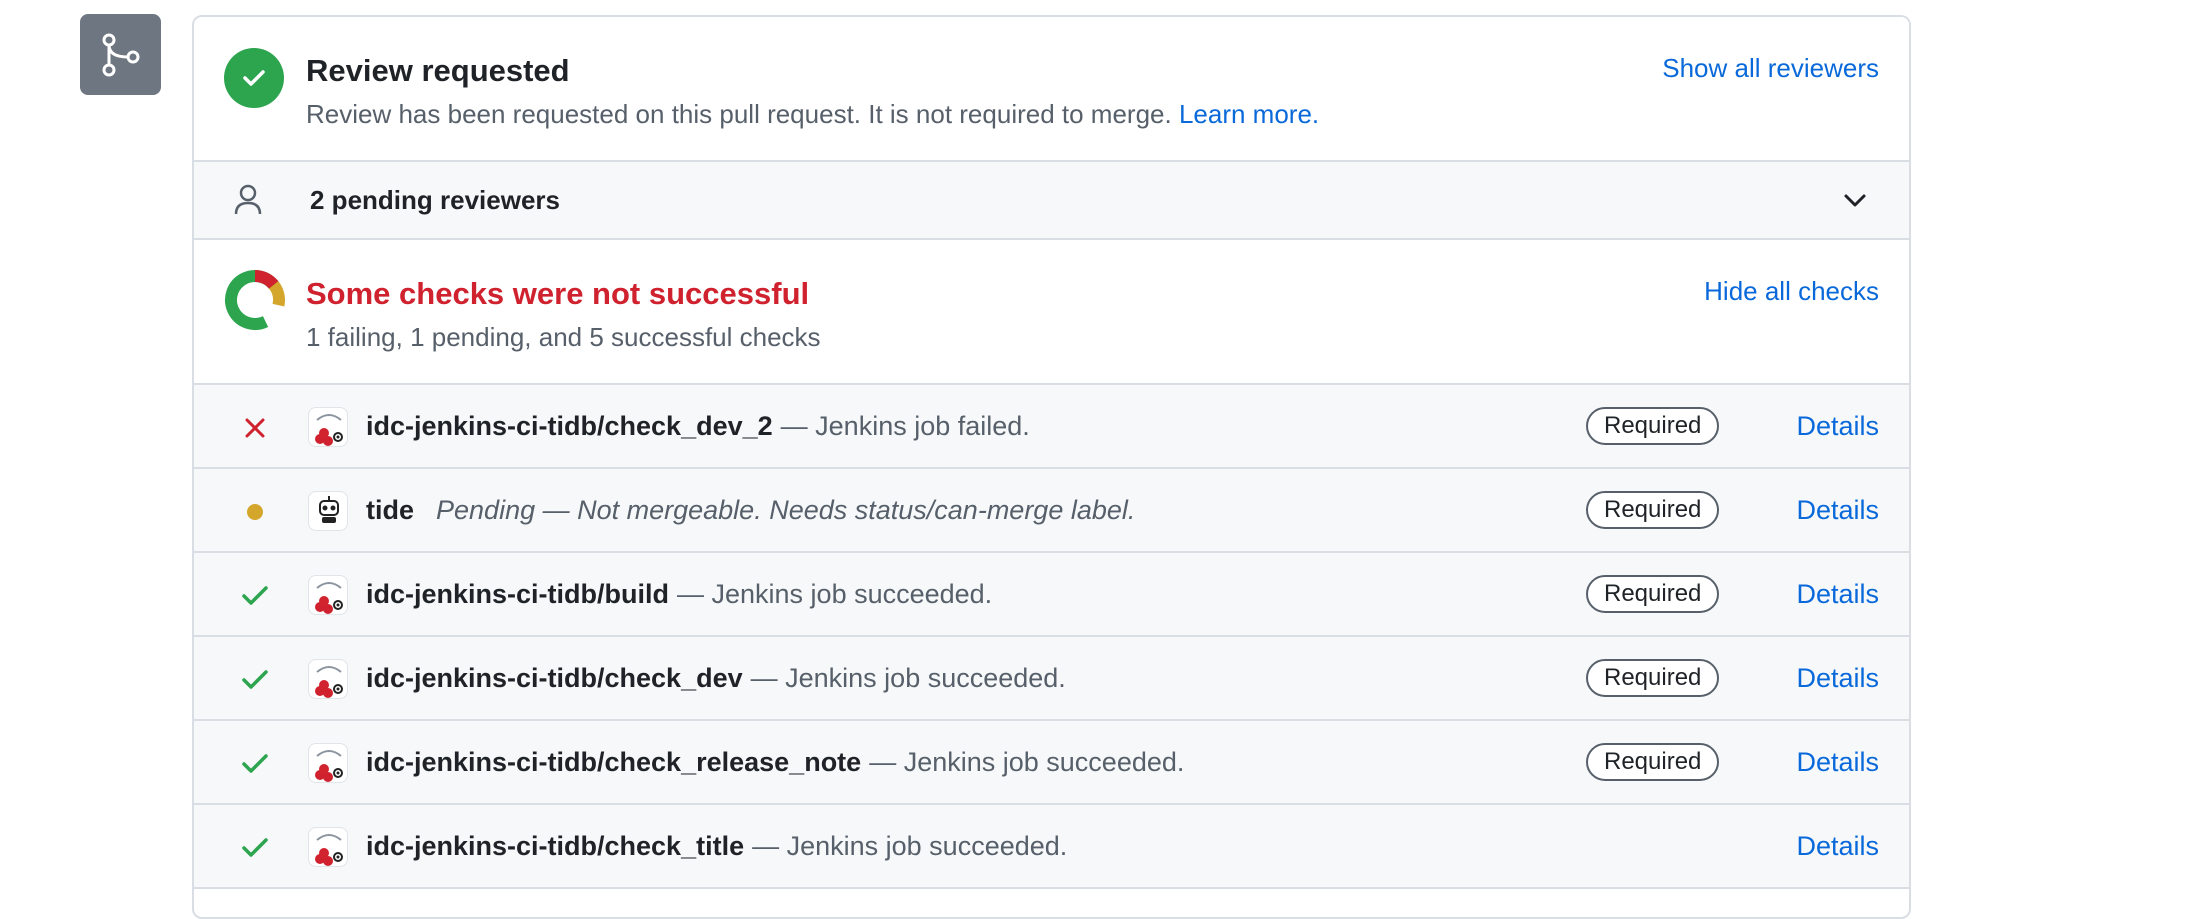 The height and width of the screenshot is (919, 2212). I want to click on pending-reviewers-label: 2 pending reviewers, so click(435, 200).